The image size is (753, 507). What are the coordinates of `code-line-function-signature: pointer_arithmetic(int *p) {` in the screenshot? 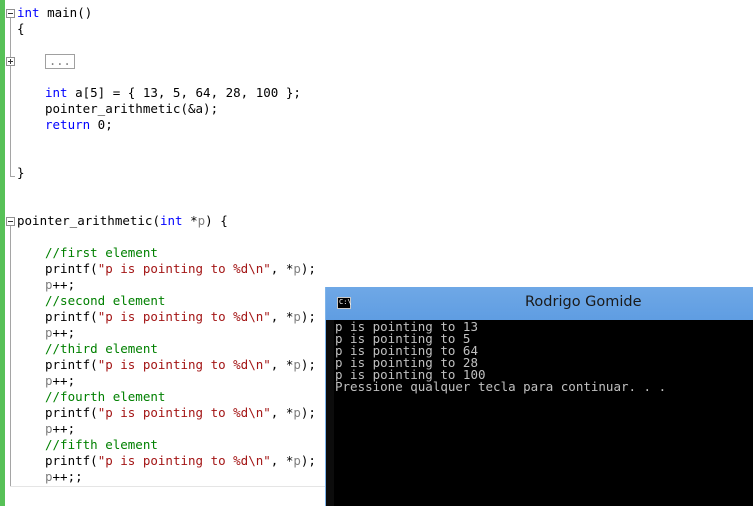 It's located at (122, 221).